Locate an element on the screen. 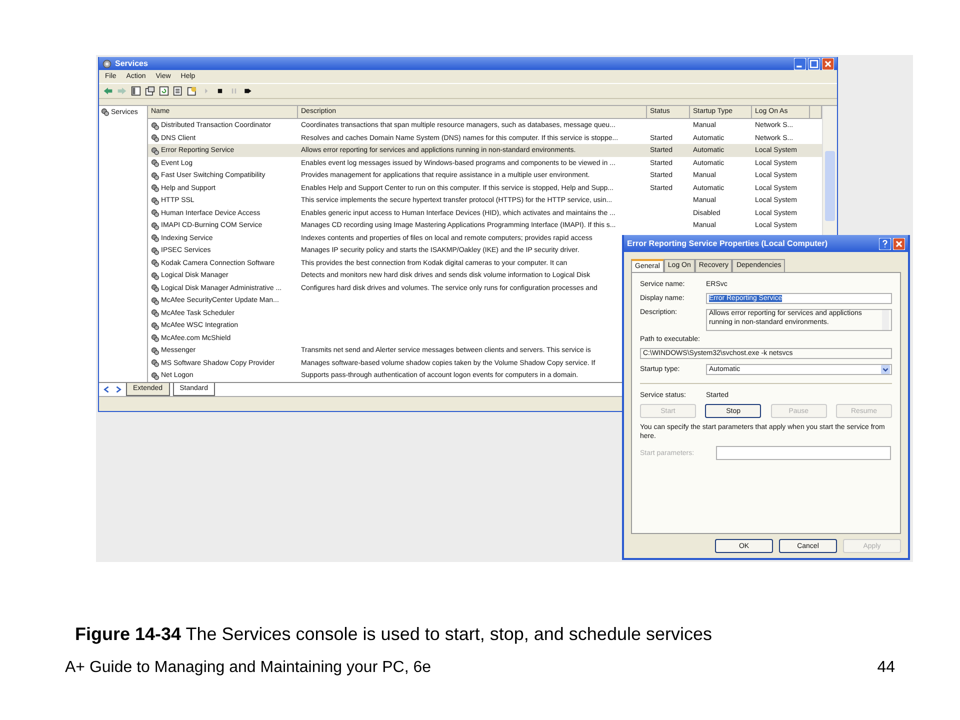 This screenshot has width=960, height=720. page-number: 44 is located at coordinates (886, 668).